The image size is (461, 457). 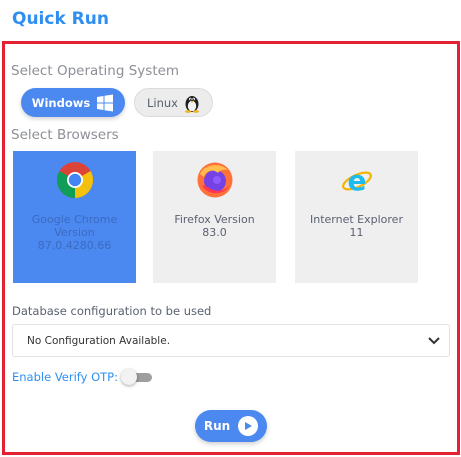 What do you see at coordinates (65, 135) in the screenshot?
I see `browser-section-label: Select Browsers` at bounding box center [65, 135].